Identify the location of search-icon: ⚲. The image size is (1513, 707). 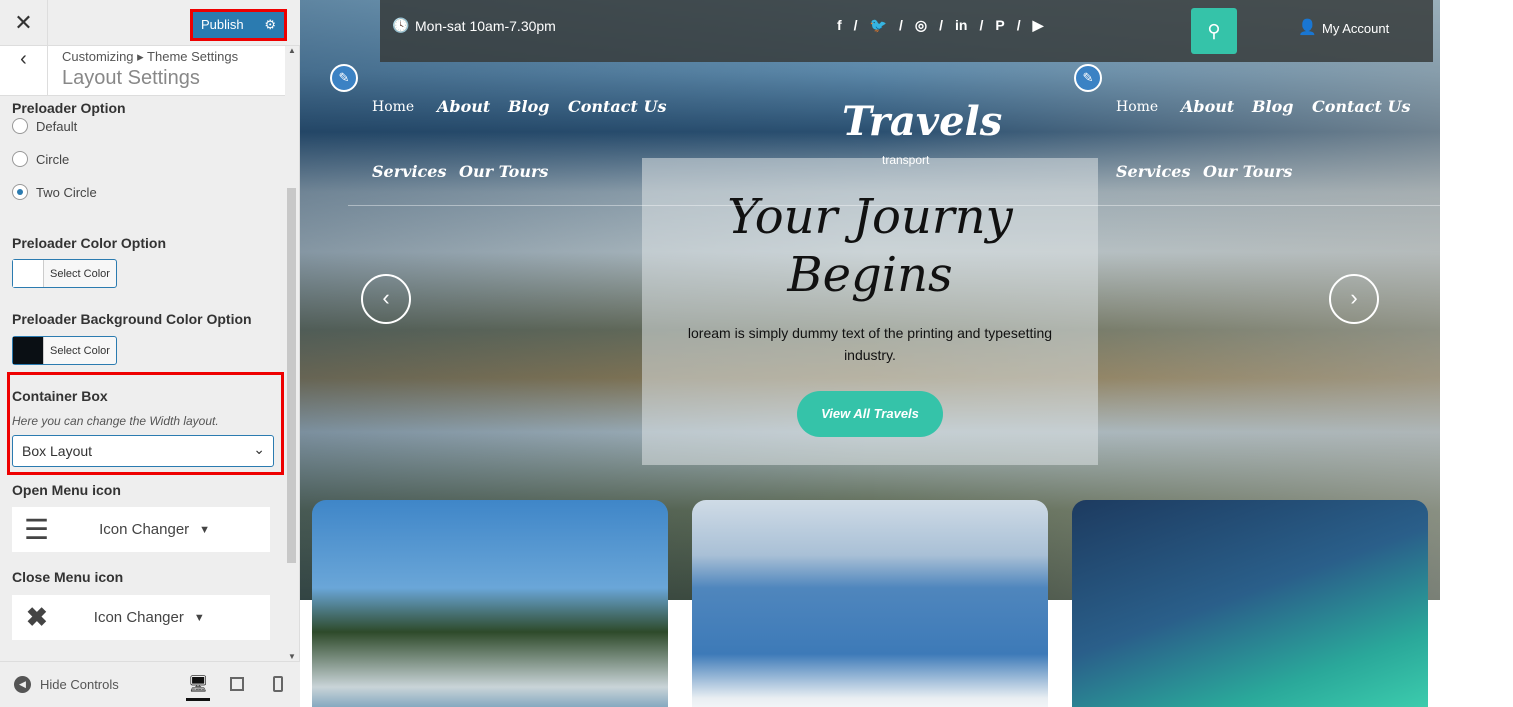
(1214, 31).